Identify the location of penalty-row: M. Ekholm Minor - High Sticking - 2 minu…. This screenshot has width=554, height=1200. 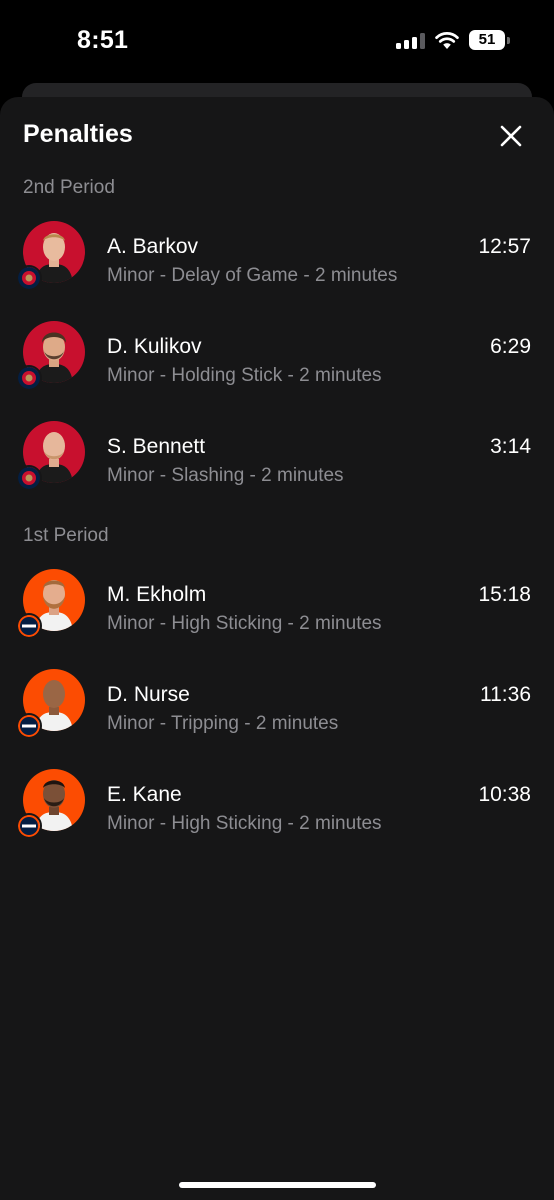
(277, 619).